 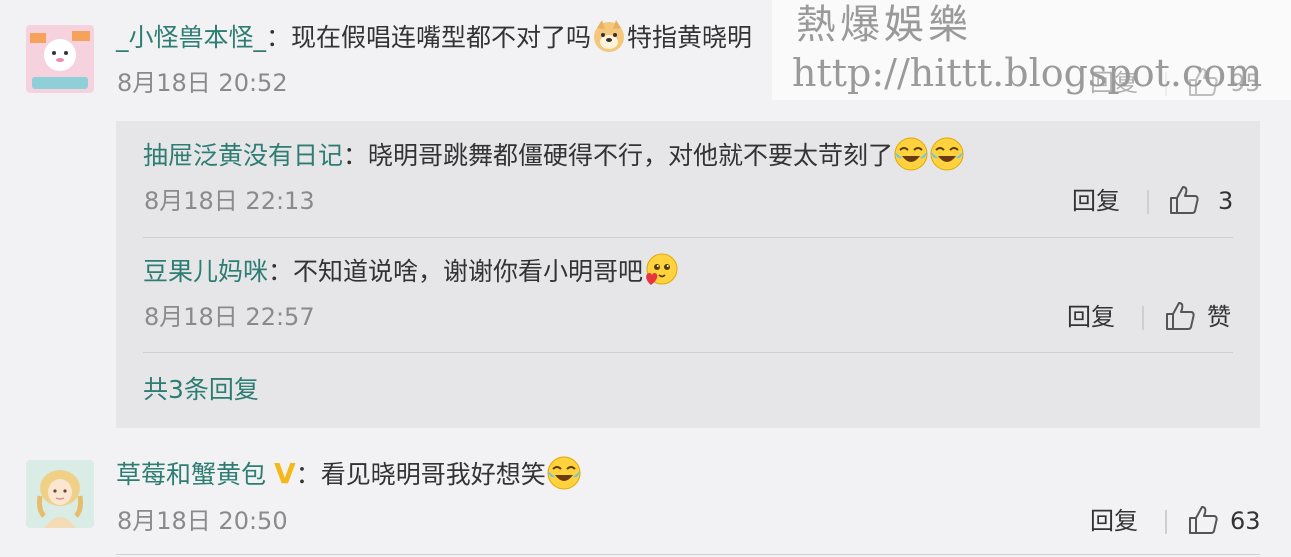 I want to click on reply-username: 抽屉泛黄没有日记, so click(x=243, y=155).